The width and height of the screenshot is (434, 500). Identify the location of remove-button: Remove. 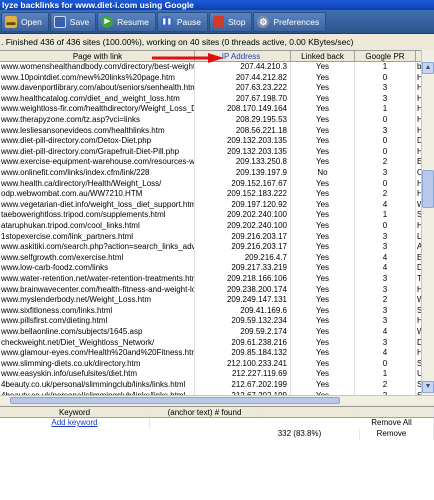
(392, 434).